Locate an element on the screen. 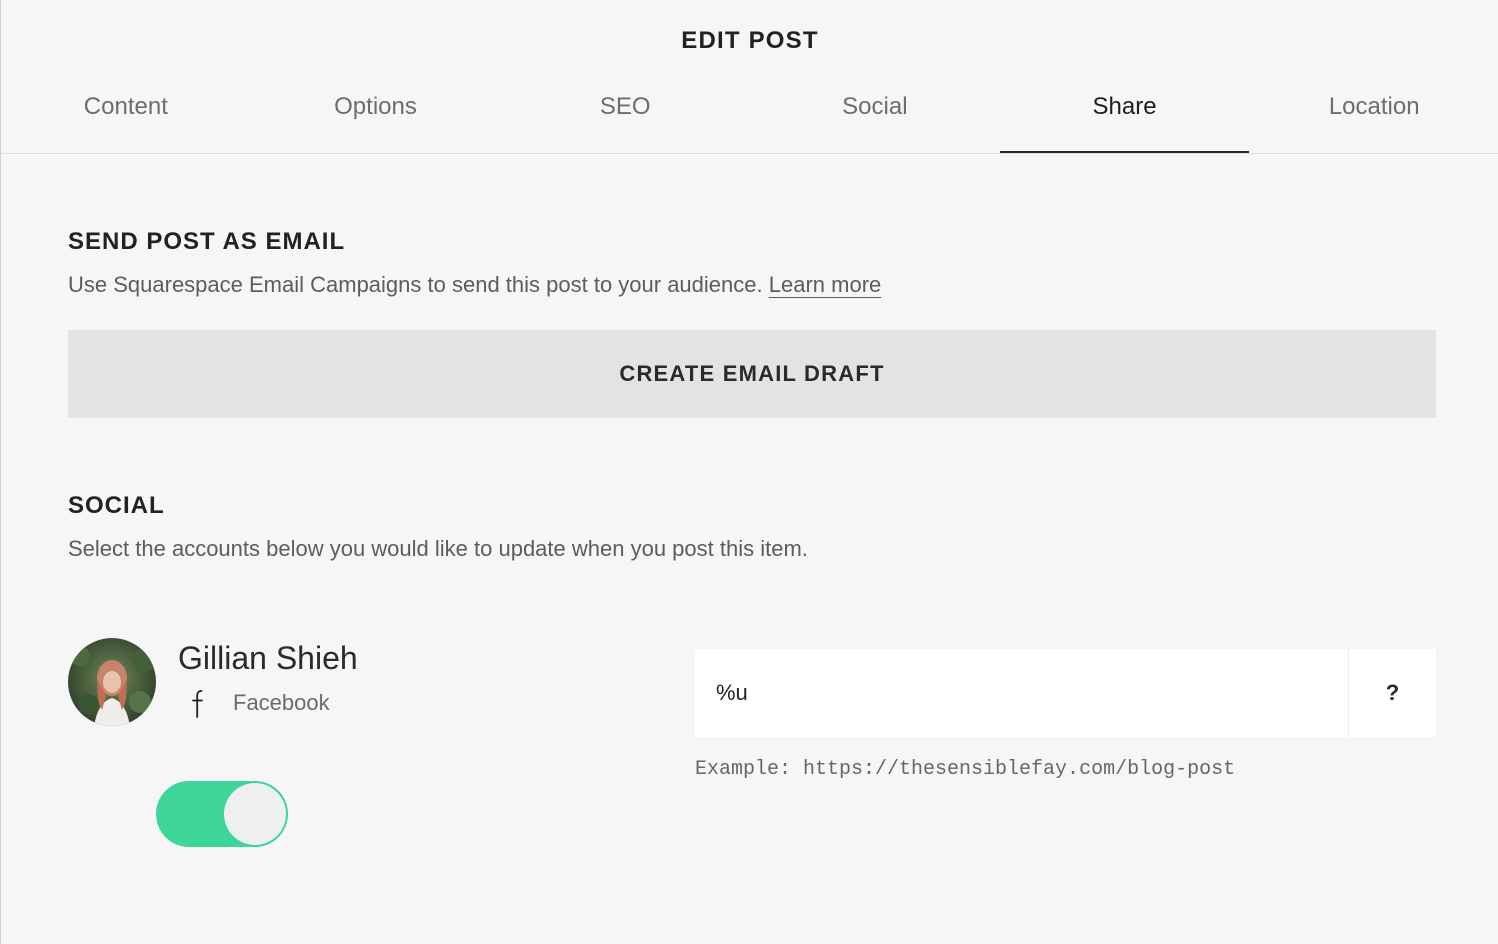 The width and height of the screenshot is (1498, 944). tab-location: Location is located at coordinates (1373, 114).